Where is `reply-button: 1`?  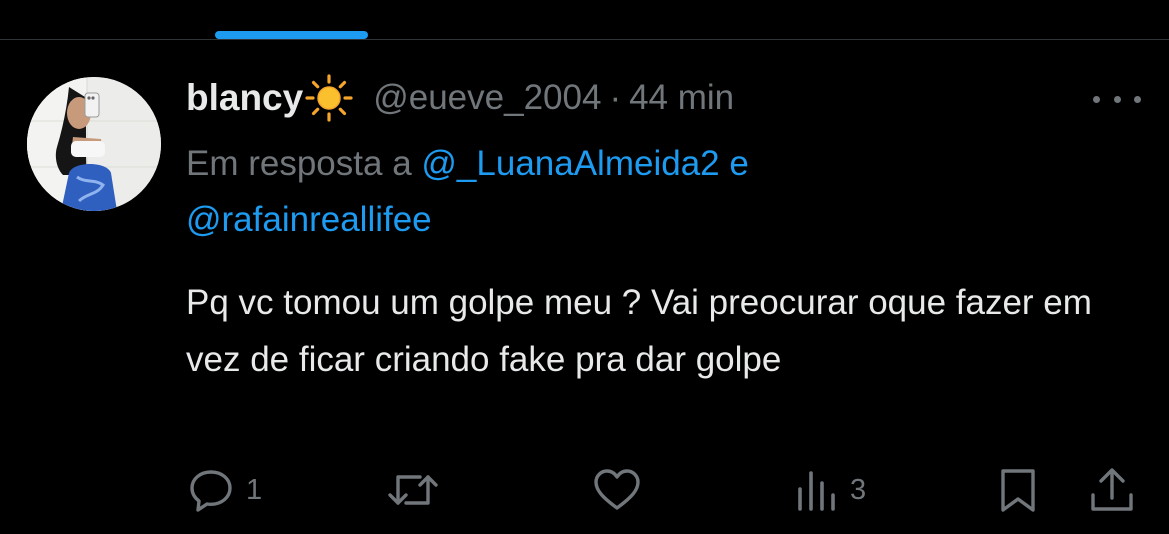 reply-button: 1 is located at coordinates (224, 490).